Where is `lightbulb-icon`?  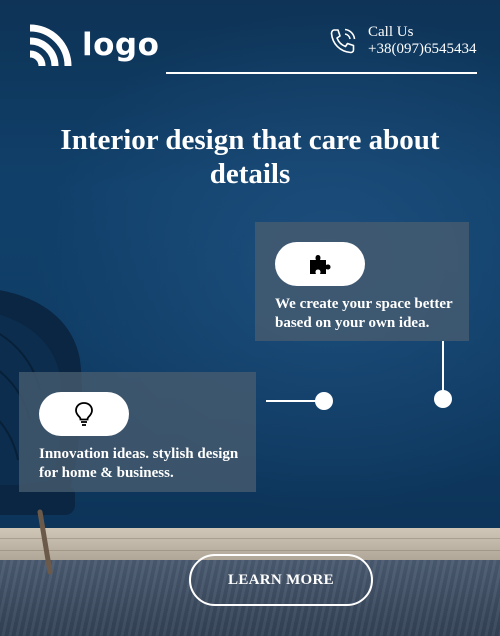
lightbulb-icon is located at coordinates (84, 414).